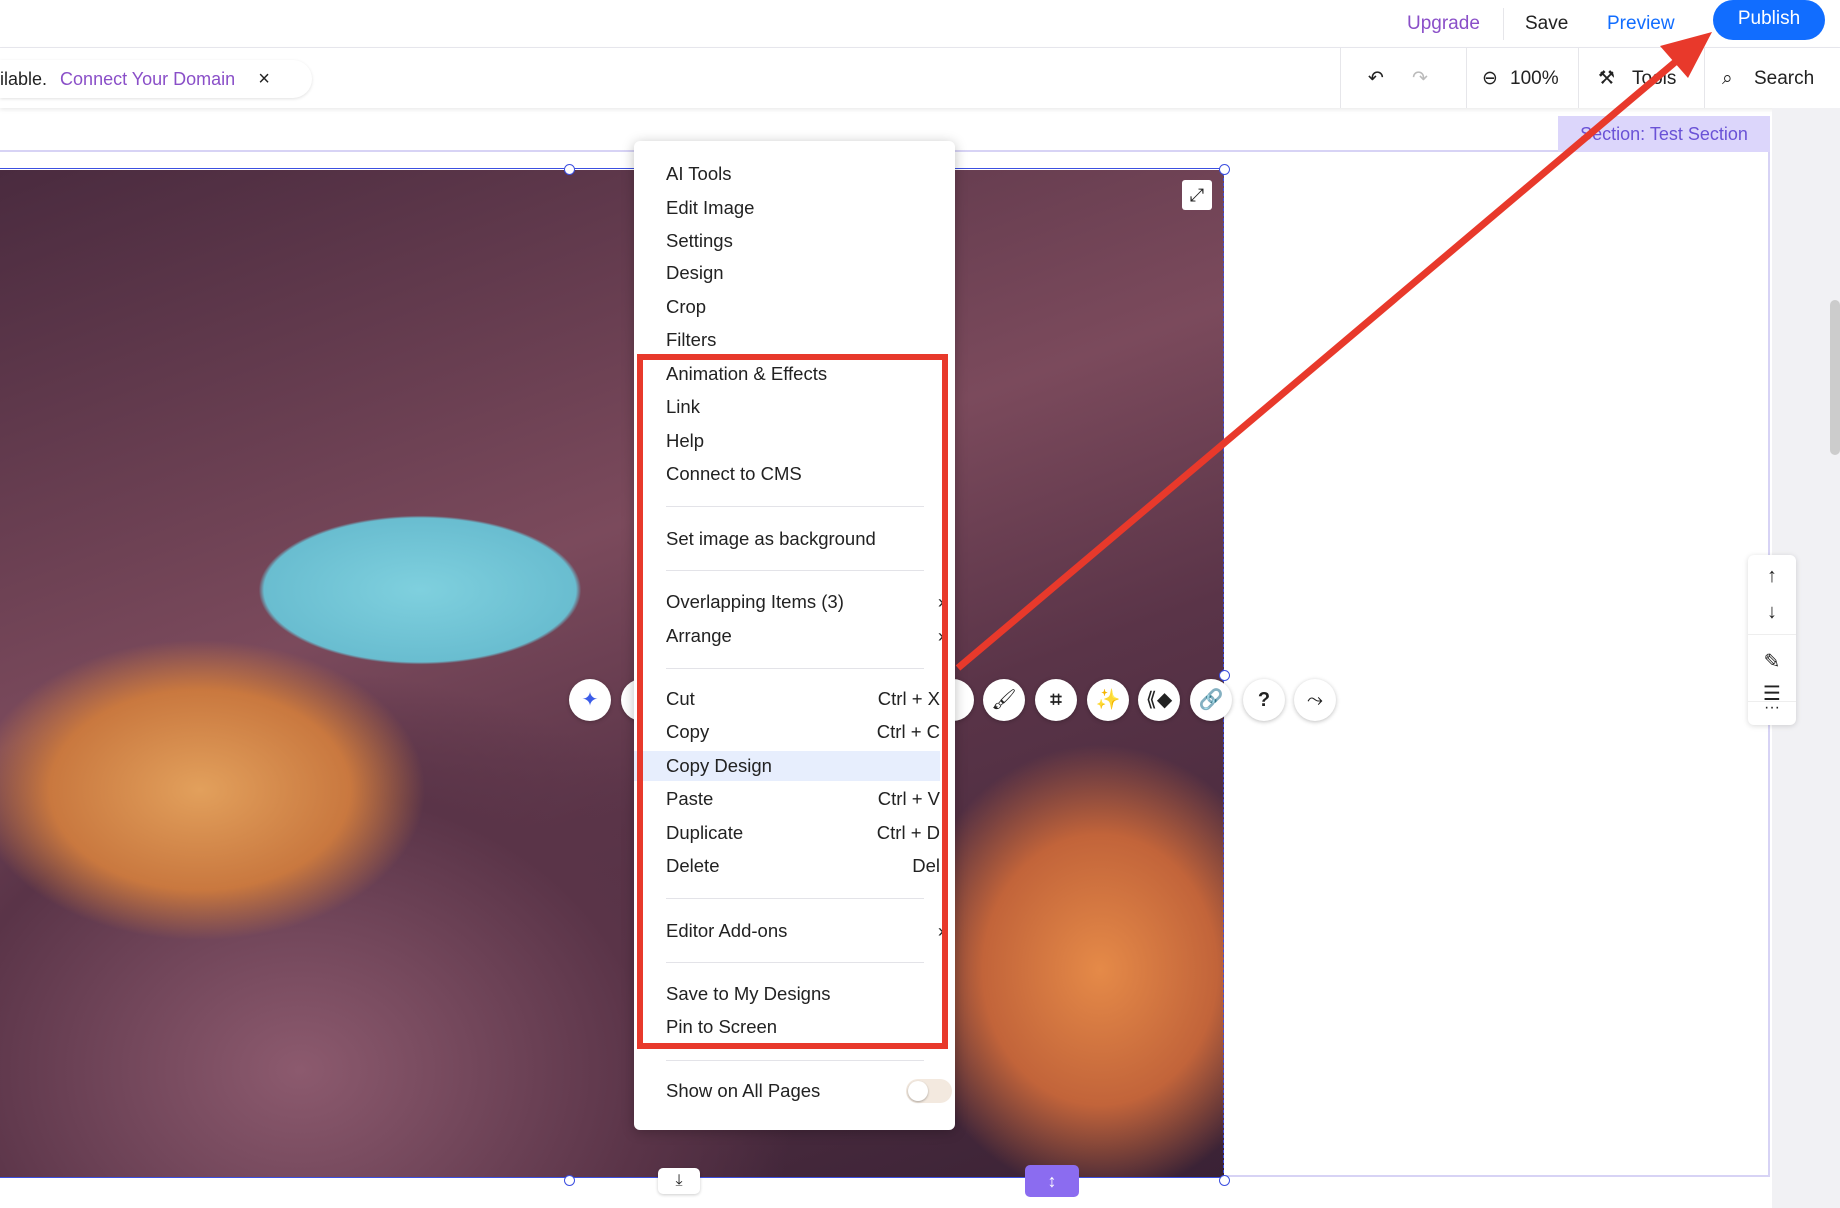 The height and width of the screenshot is (1208, 1840). I want to click on move-up-icon: ↑, so click(1772, 576).